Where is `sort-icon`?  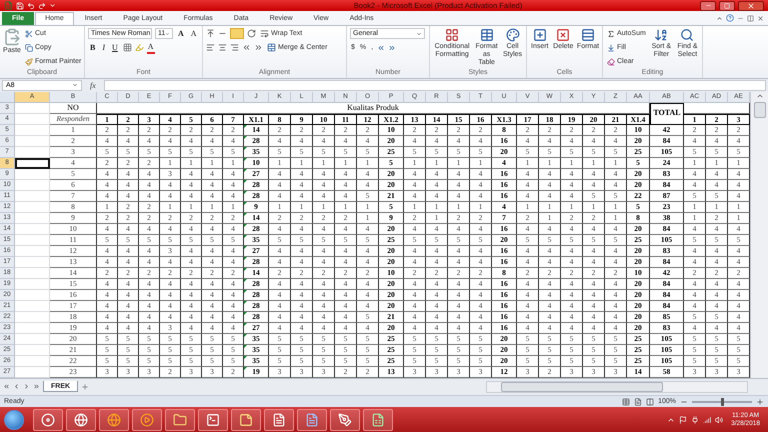
sort-icon is located at coordinates (661, 35).